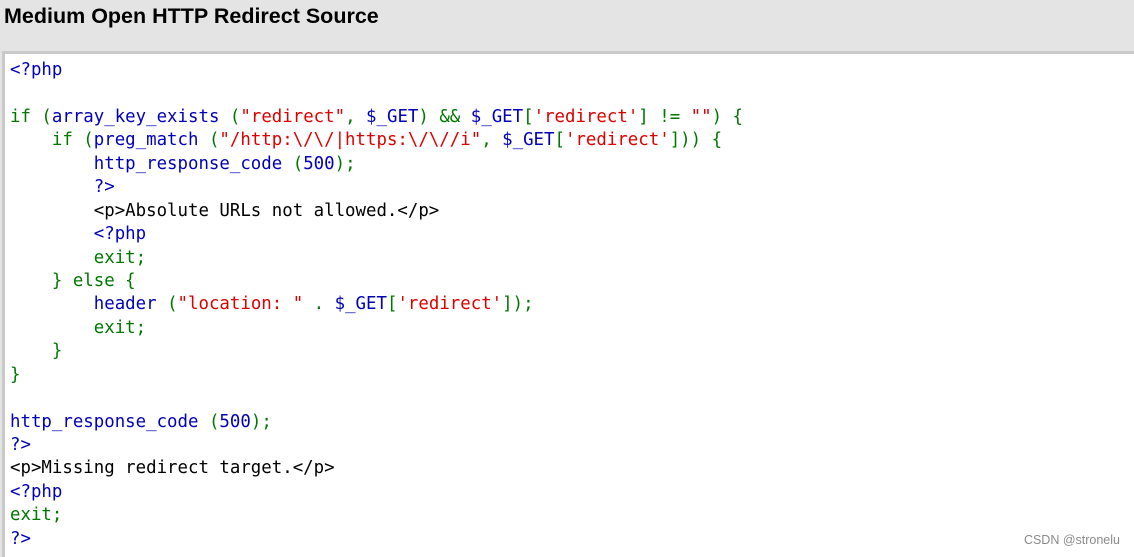  I want to click on code-token: ] !=, so click(664, 116).